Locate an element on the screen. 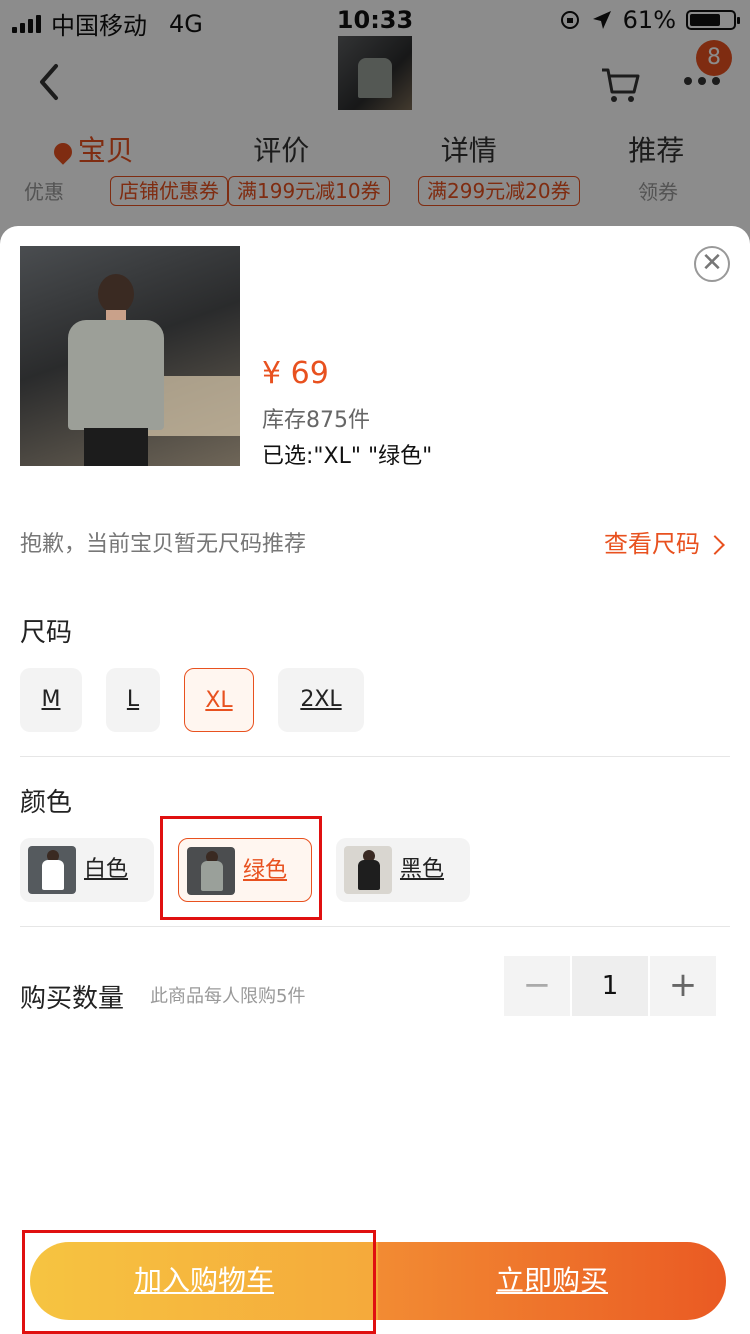 The height and width of the screenshot is (1334, 750). product-image is located at coordinates (130, 356).